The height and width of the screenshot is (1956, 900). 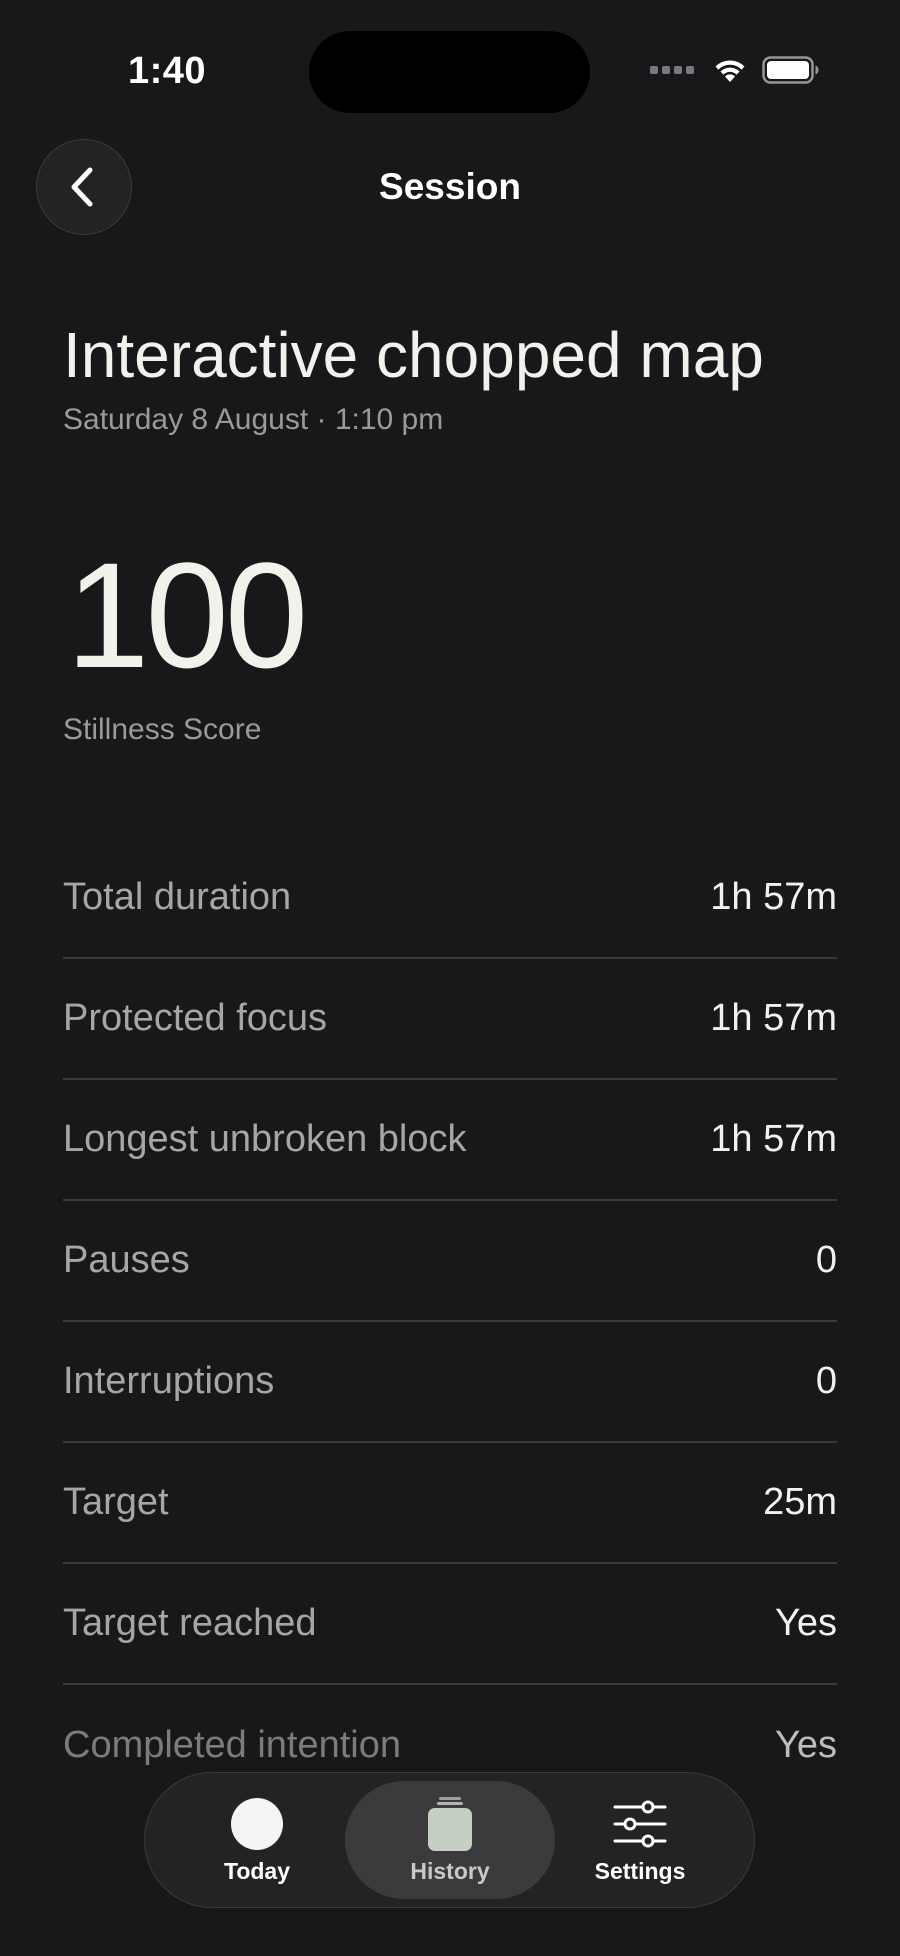 What do you see at coordinates (450, 1382) in the screenshot?
I see `stat-row-interruptions: Interruptions 0` at bounding box center [450, 1382].